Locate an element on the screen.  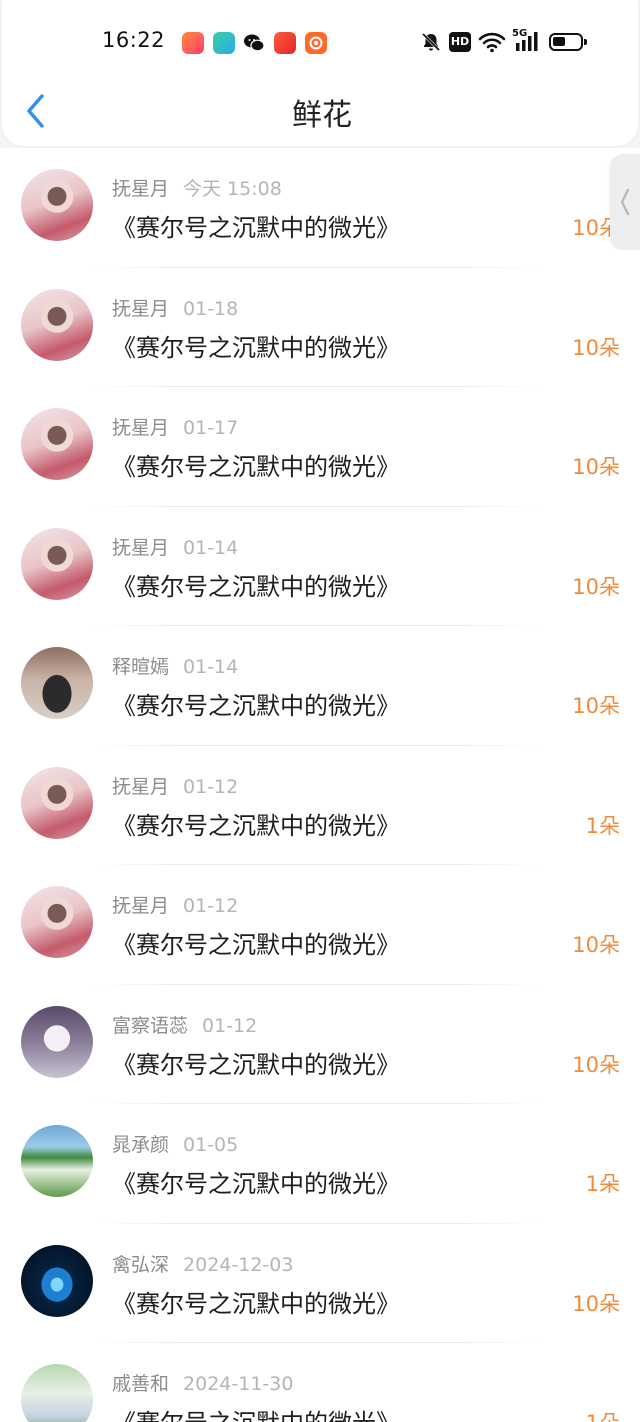
signal-icon is located at coordinates (528, 44).